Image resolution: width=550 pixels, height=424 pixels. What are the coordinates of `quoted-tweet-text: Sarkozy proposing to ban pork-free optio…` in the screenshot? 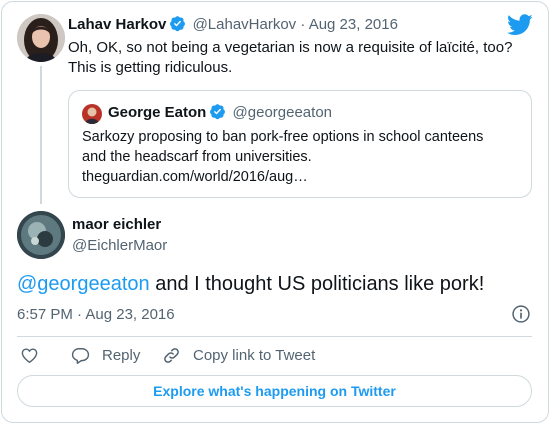 It's located at (282, 157).